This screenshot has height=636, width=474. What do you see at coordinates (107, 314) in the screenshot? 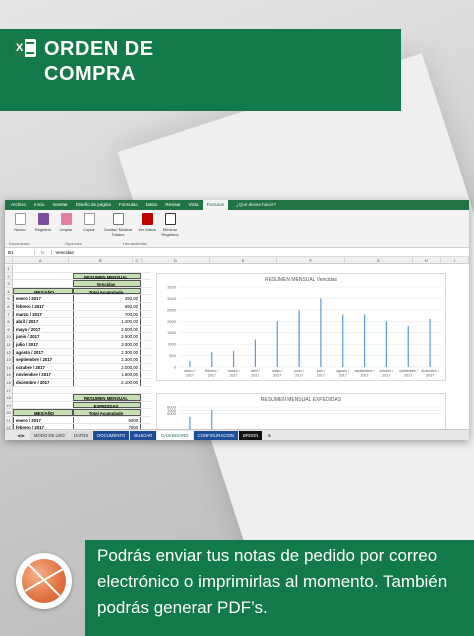
I see `total-cell: 700,00` at bounding box center [107, 314].